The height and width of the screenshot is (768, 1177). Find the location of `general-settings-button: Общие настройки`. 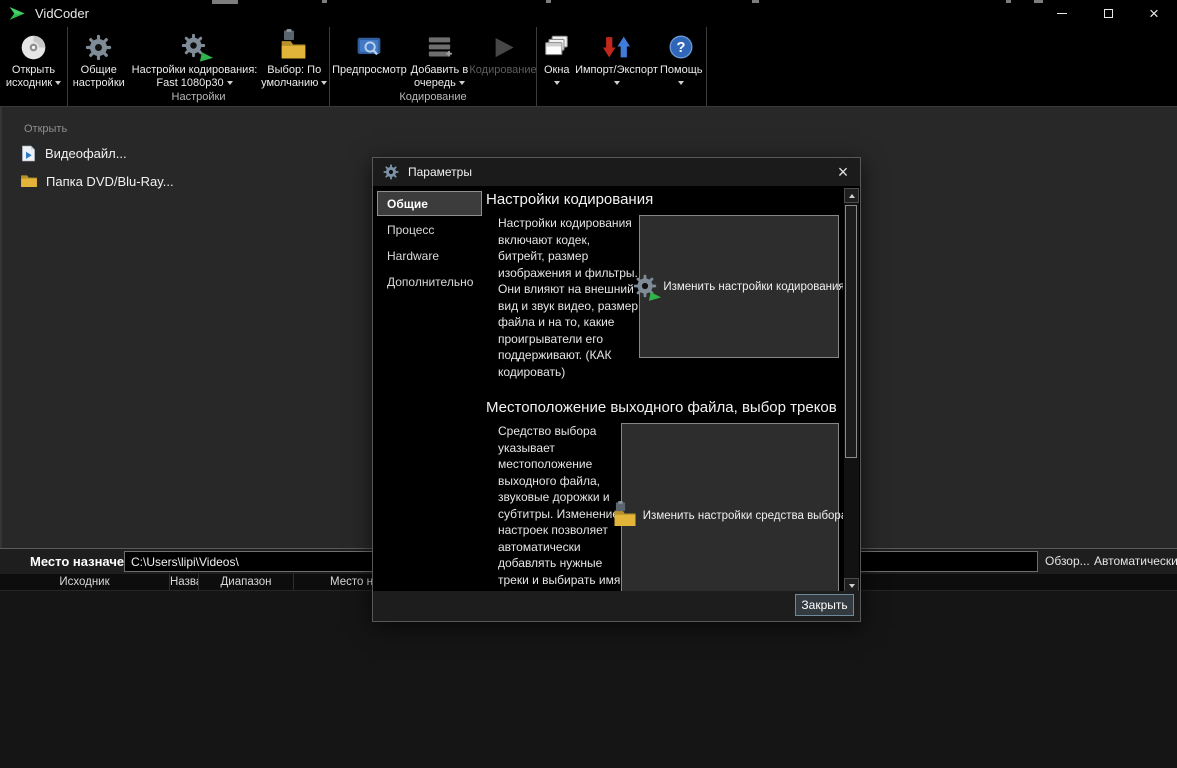

general-settings-button: Общие настройки is located at coordinates (99, 61).